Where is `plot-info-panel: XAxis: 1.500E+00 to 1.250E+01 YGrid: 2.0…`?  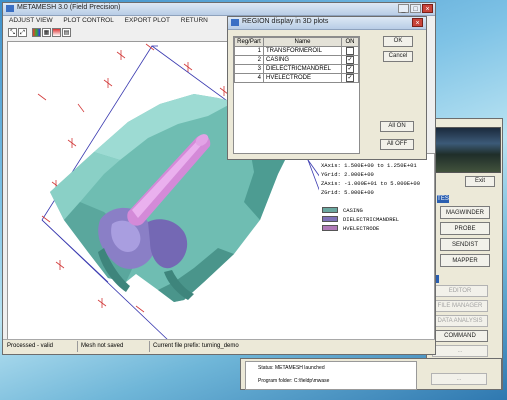
plot-info-panel: XAxis: 1.500E+00 to 1.250E+01 YGrid: 2.0… is located at coordinates (377, 247).